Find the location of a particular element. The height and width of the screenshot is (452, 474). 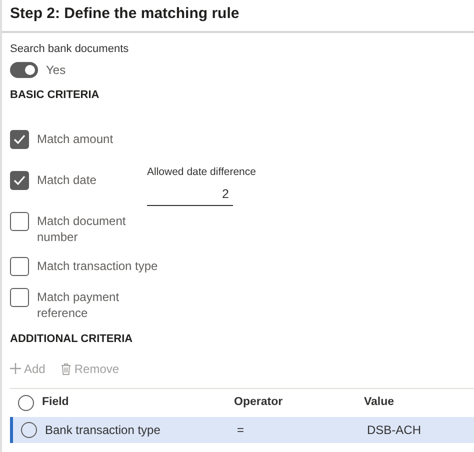

column-header: Operator is located at coordinates (258, 402).